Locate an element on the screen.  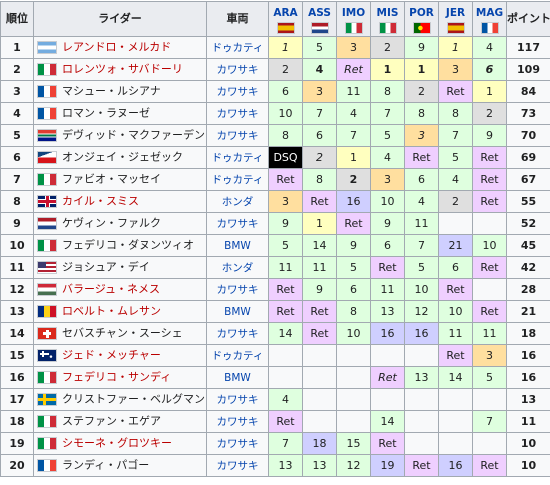
result-cell: 9 is located at coordinates (320, 290).